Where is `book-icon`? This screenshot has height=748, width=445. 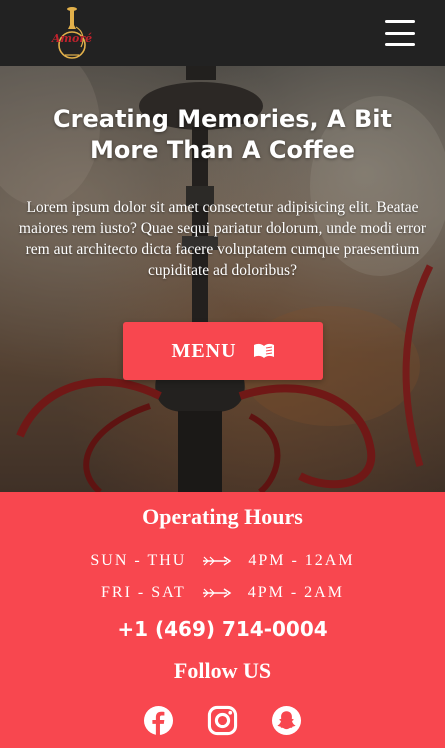
book-icon is located at coordinates (263, 350).